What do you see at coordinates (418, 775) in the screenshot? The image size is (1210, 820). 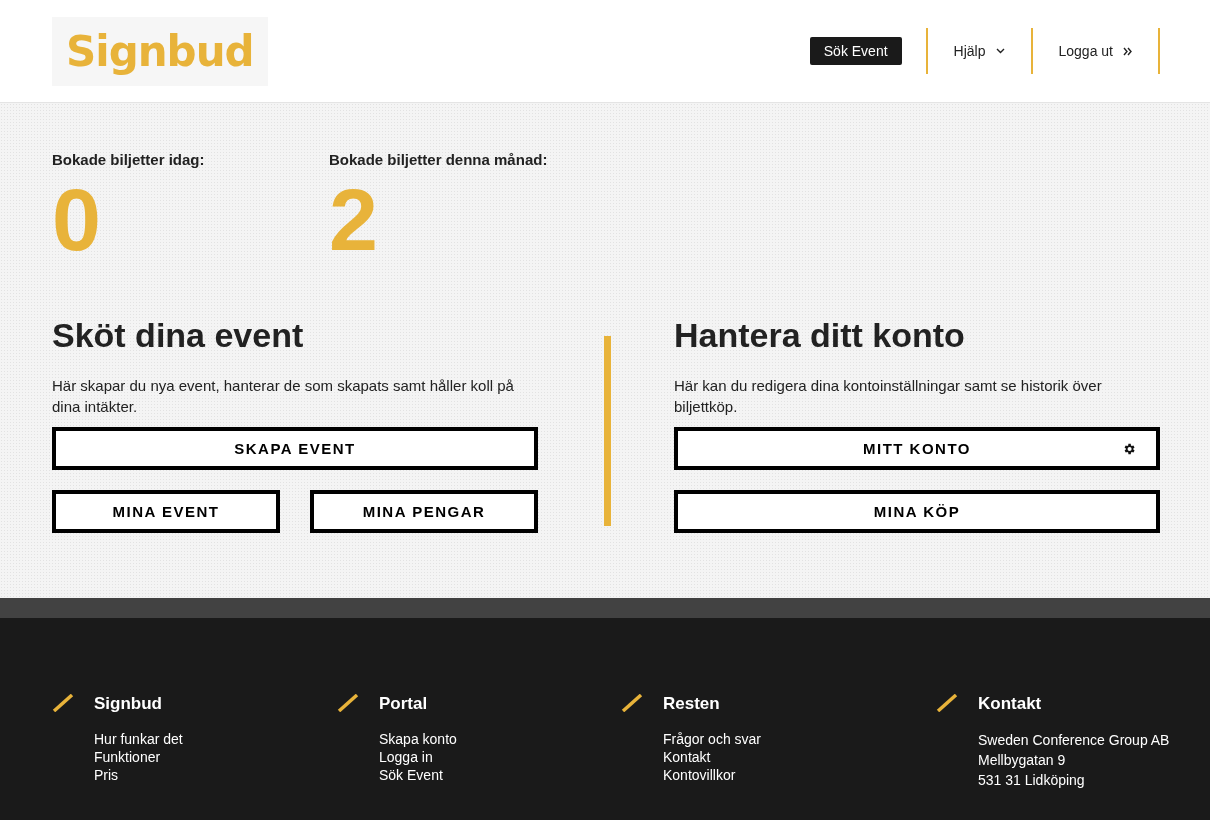 I see `footer-link: Sök Event` at bounding box center [418, 775].